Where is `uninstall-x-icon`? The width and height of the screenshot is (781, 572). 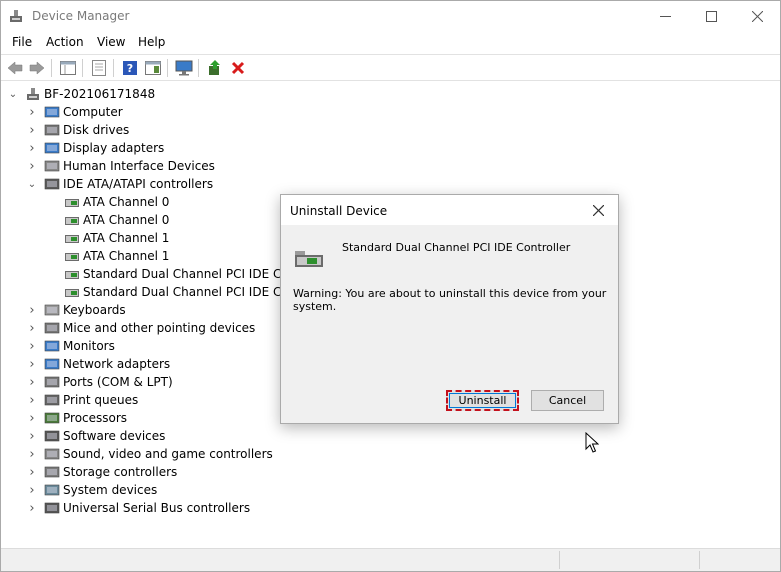 uninstall-x-icon is located at coordinates (238, 68).